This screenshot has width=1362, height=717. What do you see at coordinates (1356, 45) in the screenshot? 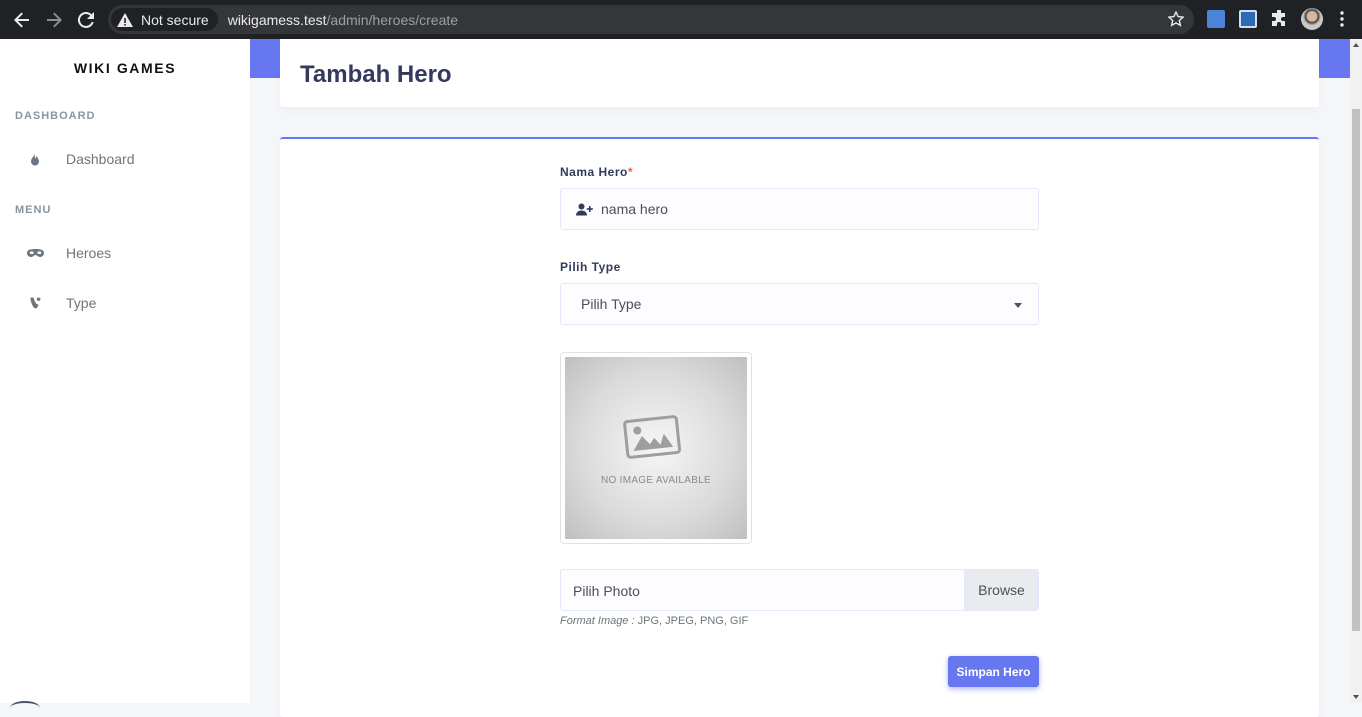
I see `scroll-up-arrow-icon` at bounding box center [1356, 45].